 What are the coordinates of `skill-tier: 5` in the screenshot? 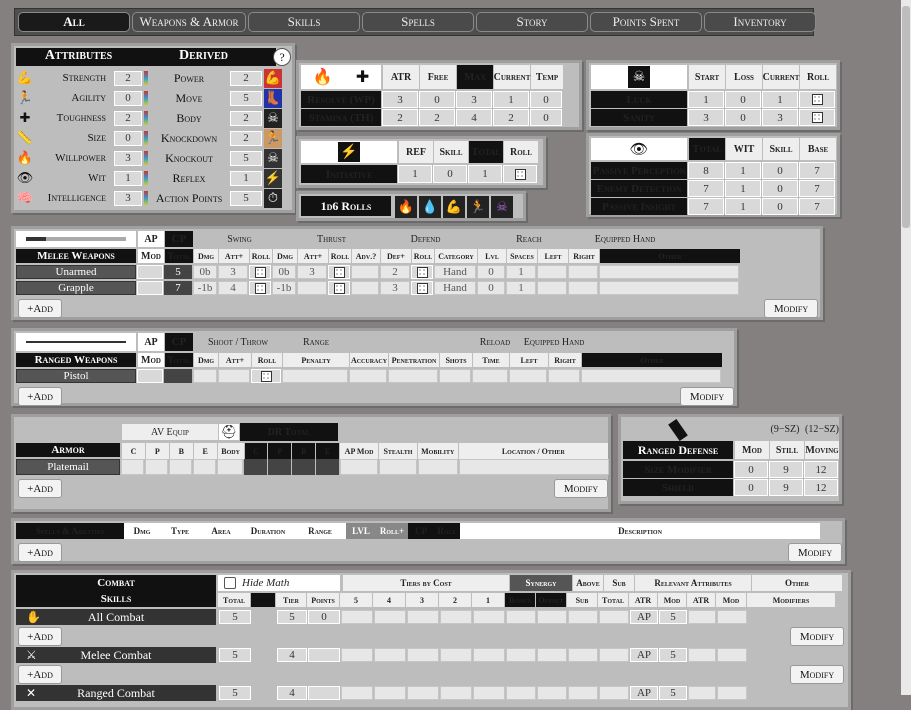 It's located at (292, 617).